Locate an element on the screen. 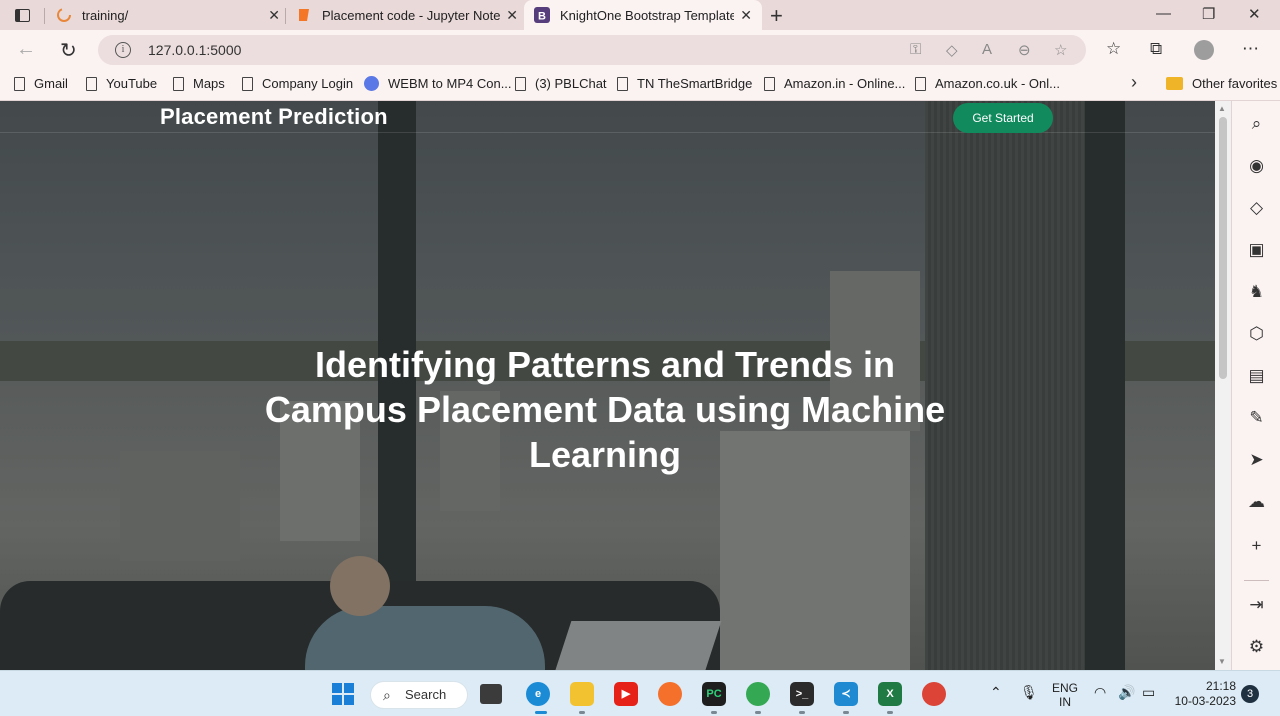 This screenshot has width=1280, height=716. tab-knightone: B KnightOne Bootstrap Template - ✕ is located at coordinates (643, 15).